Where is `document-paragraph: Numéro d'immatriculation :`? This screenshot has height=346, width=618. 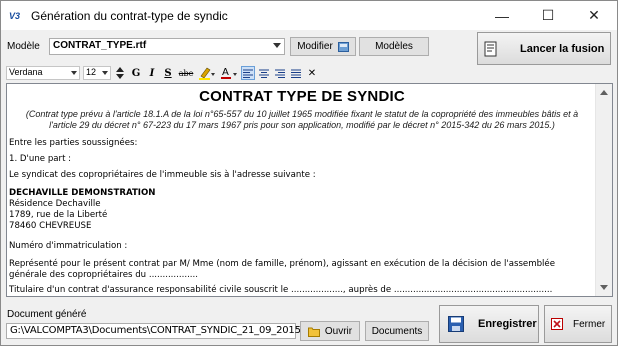
document-paragraph: Numéro d'immatriculation : is located at coordinates (68, 246).